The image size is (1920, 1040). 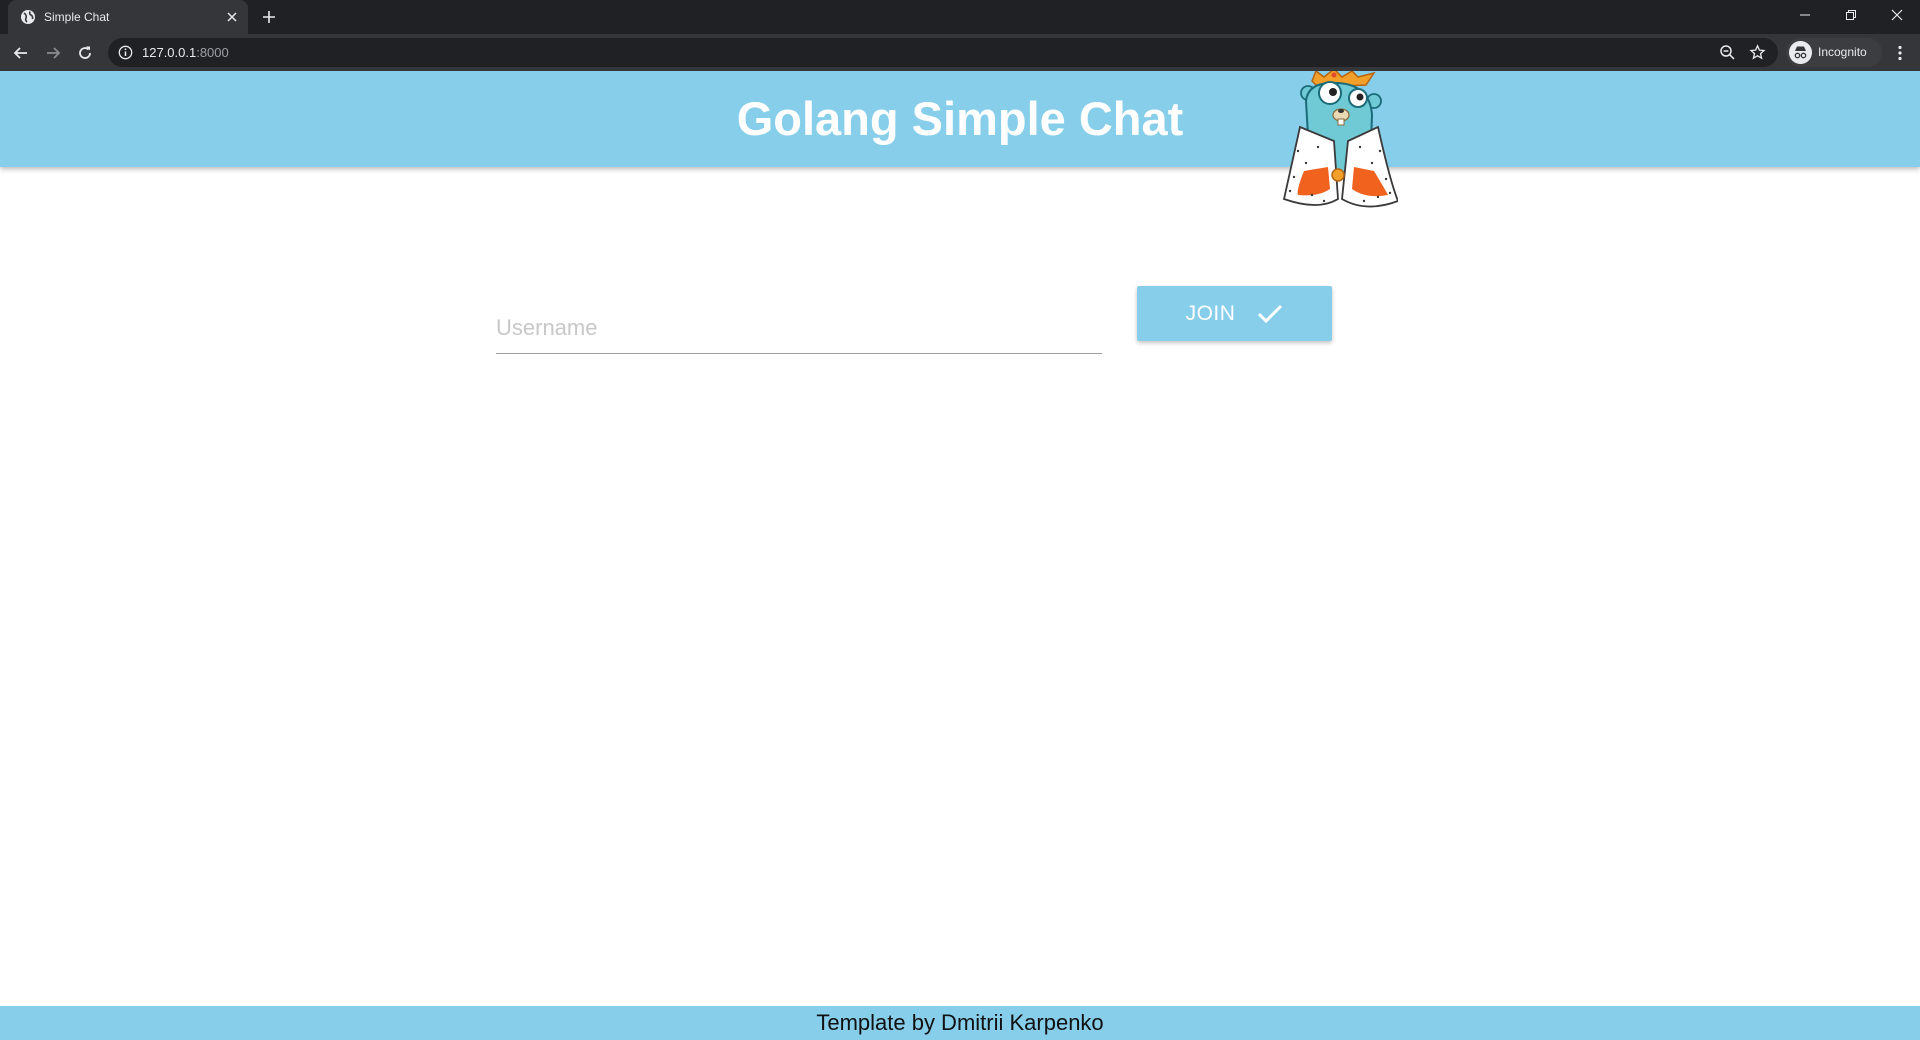 I want to click on zoom-icon, so click(x=1727, y=52).